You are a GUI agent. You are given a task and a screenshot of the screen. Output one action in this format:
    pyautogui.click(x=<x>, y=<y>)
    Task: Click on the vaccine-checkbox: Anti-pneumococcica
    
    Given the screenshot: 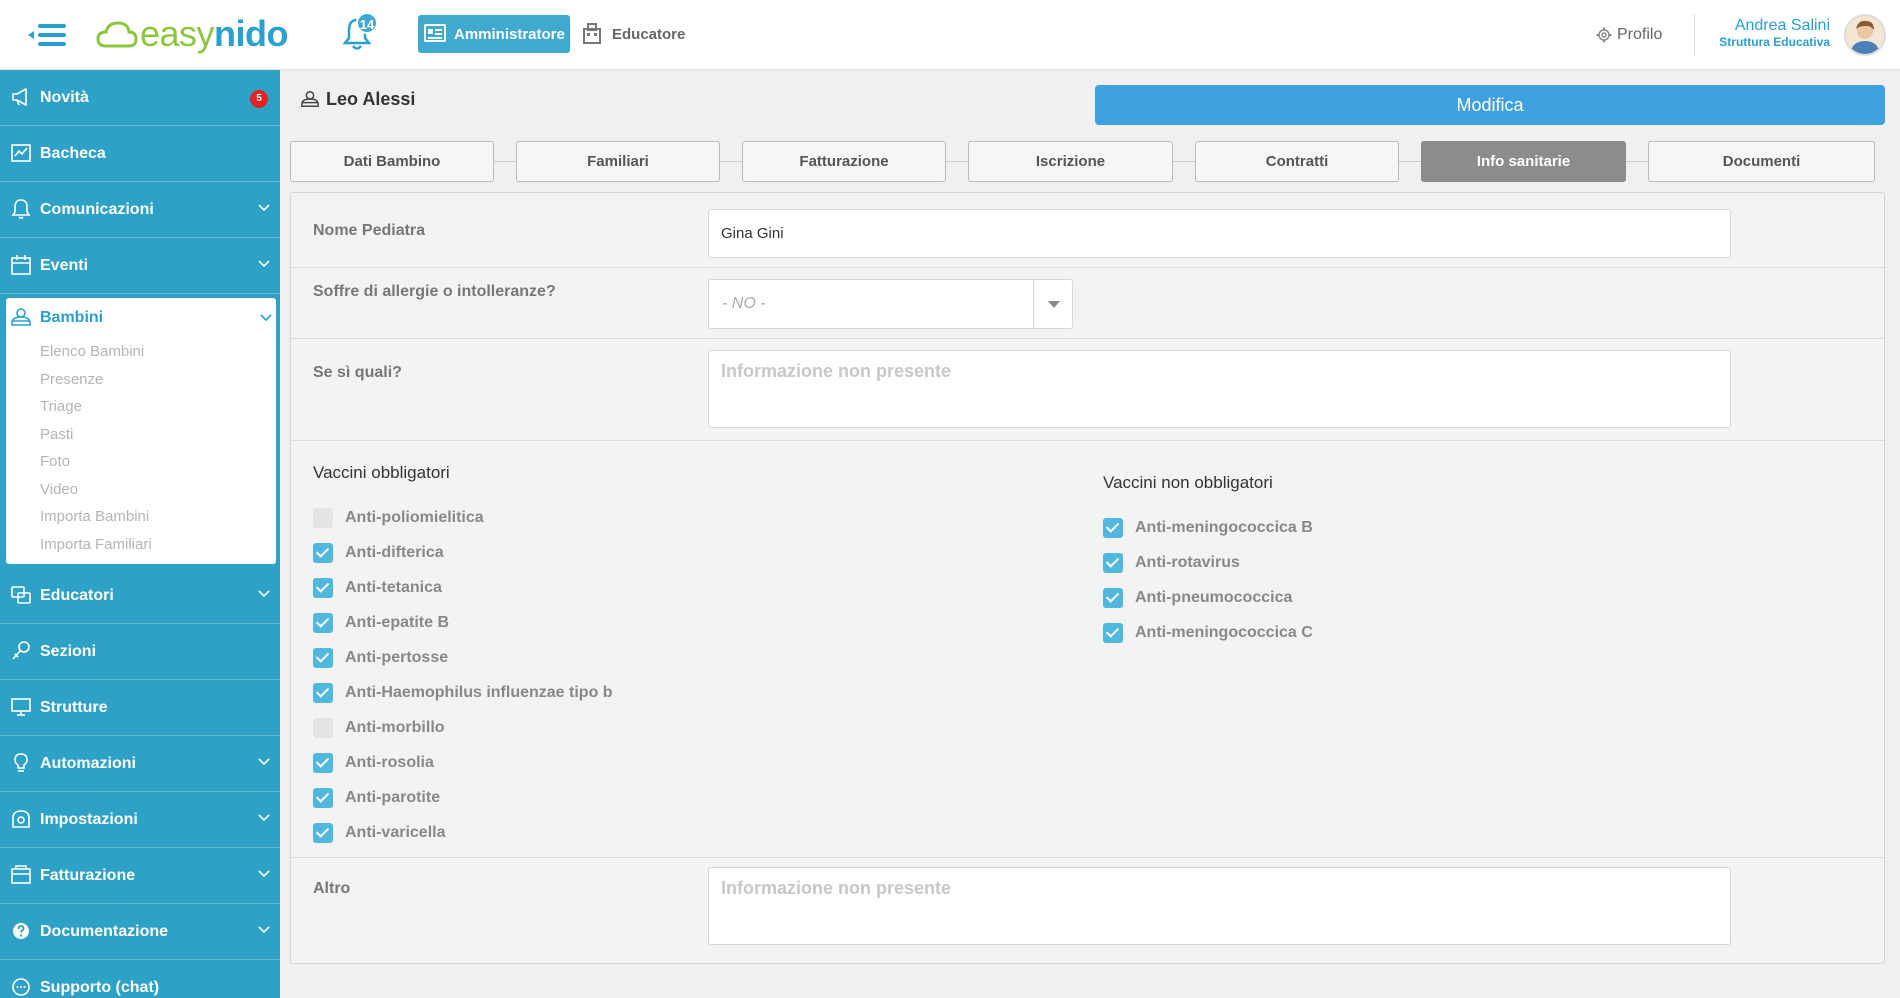 What is the action you would take?
    pyautogui.click(x=1197, y=598)
    